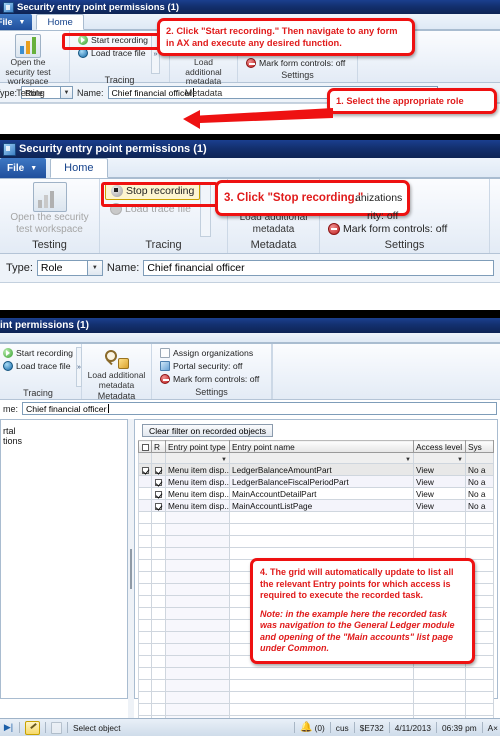 The image size is (500, 736). Describe the element at coordinates (321, 505) in the screenshot. I see `row-entry-point-name: MainAccountListPage` at that location.